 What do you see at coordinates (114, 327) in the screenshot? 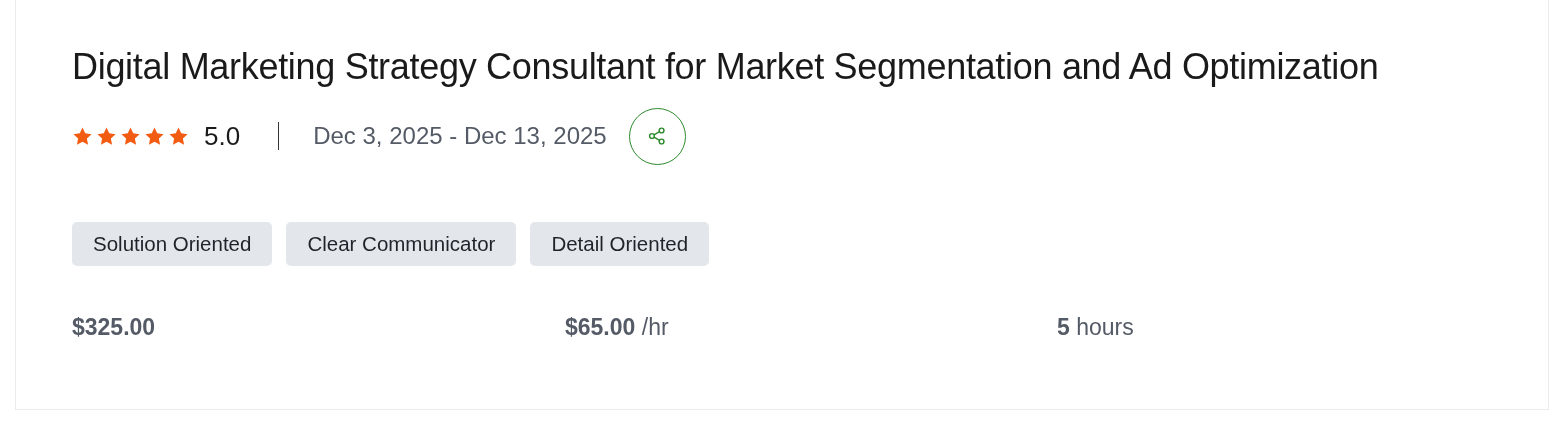
I see `stat-value: $325.00` at bounding box center [114, 327].